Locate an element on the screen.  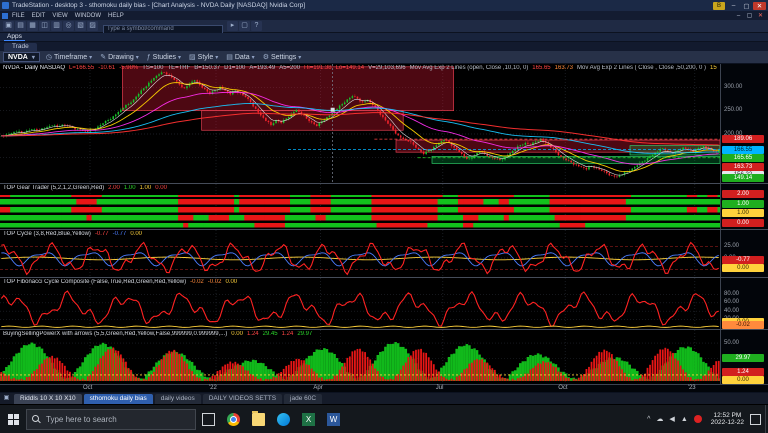
power-value: 29.45 is located at coordinates (270, 334).